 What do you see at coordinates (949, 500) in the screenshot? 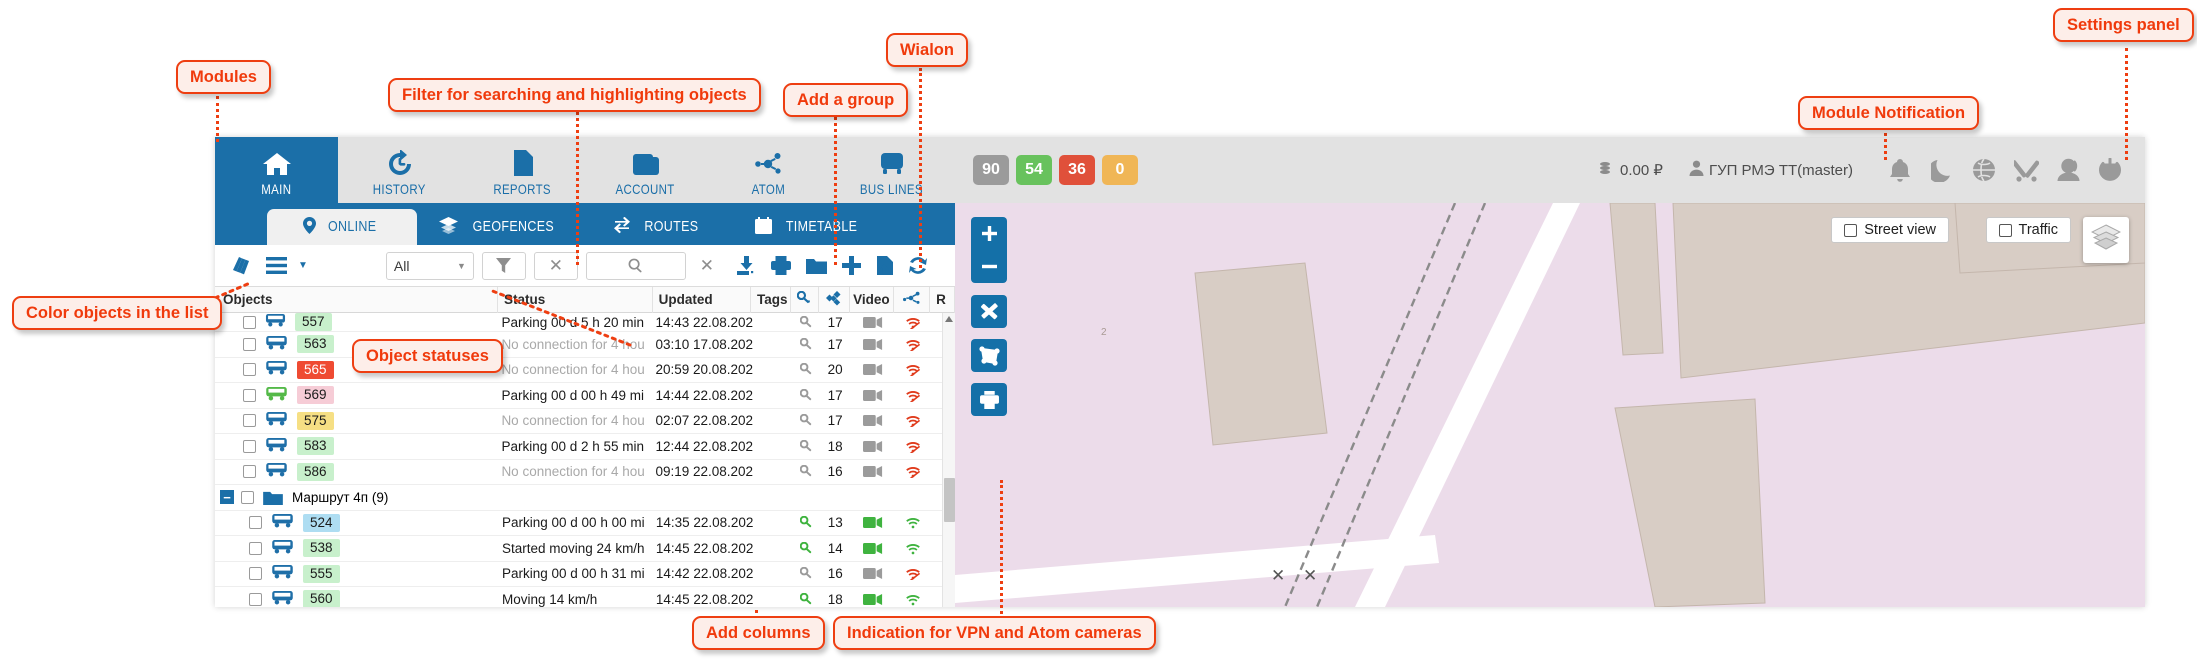
I see `scrollbar-thumb` at bounding box center [949, 500].